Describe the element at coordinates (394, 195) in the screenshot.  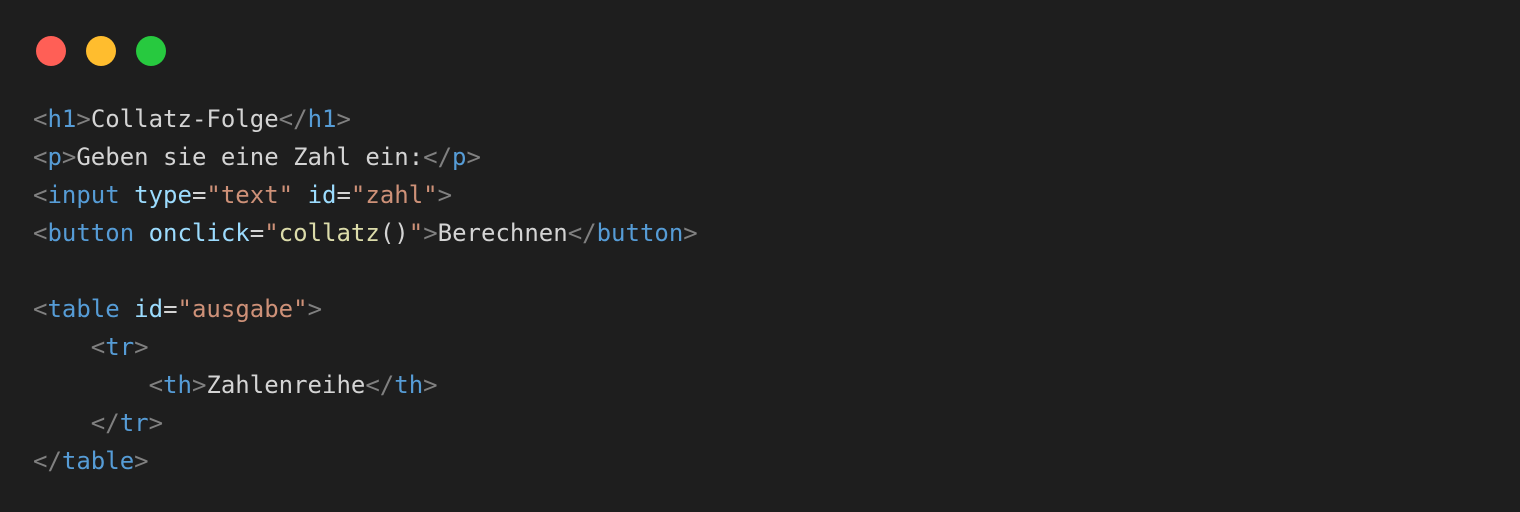
I see `code-token: "zahl"` at that location.